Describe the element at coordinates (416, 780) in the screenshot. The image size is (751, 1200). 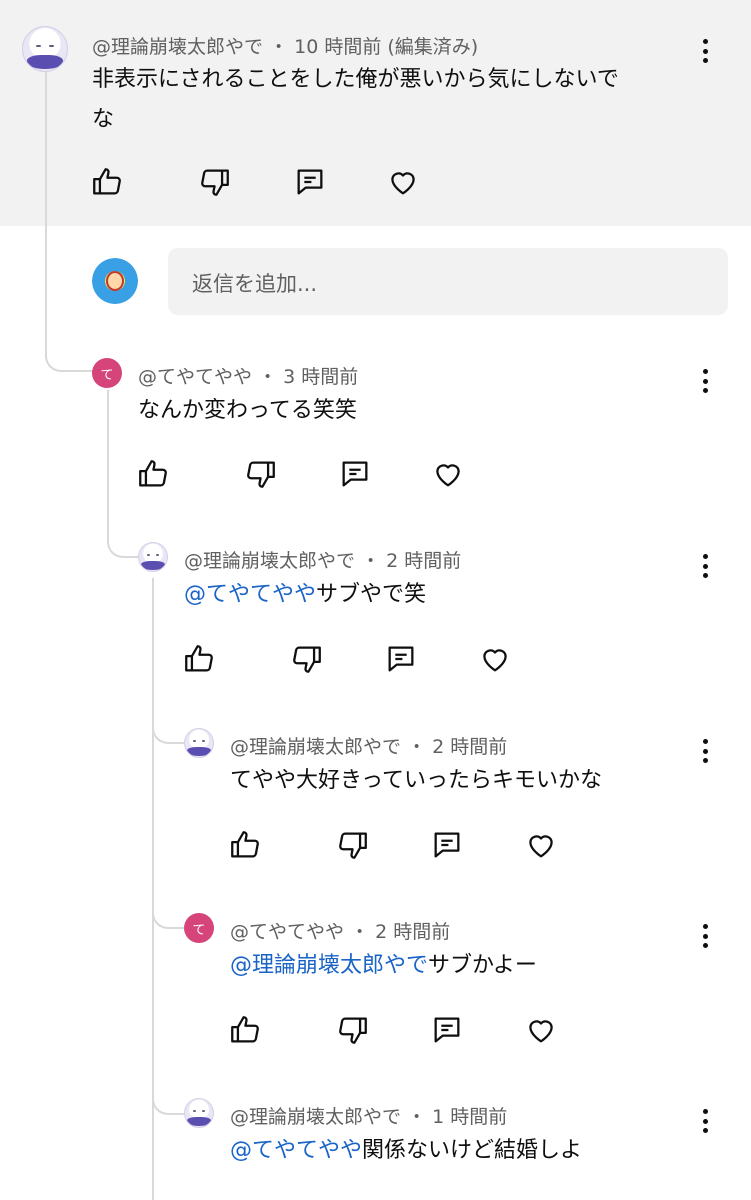
I see `comment-text: てやや大好きっていったらキモいかな` at that location.